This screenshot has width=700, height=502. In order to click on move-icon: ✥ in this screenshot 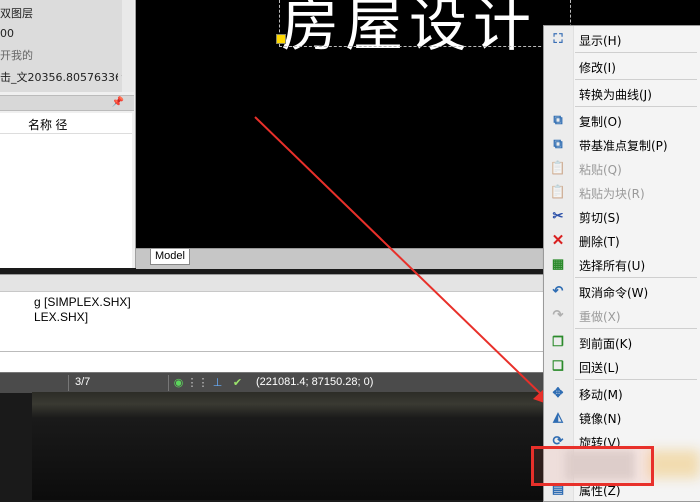, I will do `click(558, 392)`.